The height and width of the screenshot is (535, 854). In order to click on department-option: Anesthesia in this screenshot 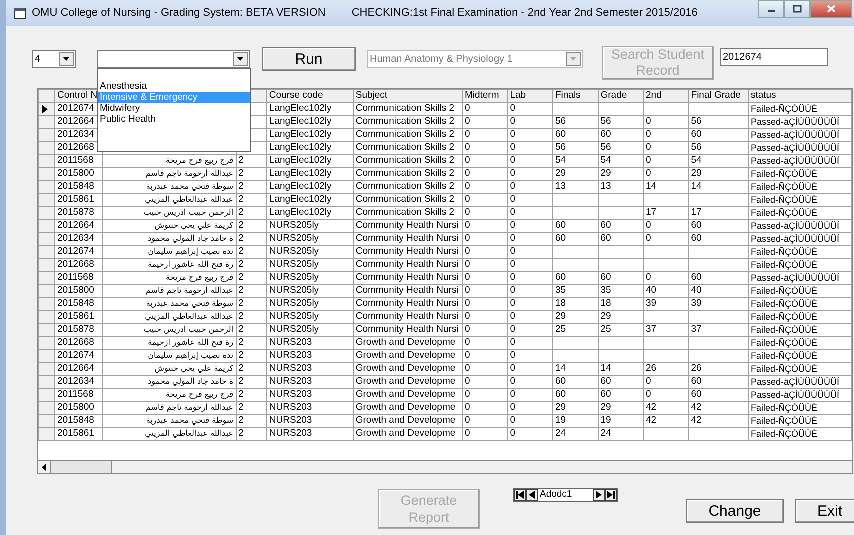, I will do `click(174, 86)`.